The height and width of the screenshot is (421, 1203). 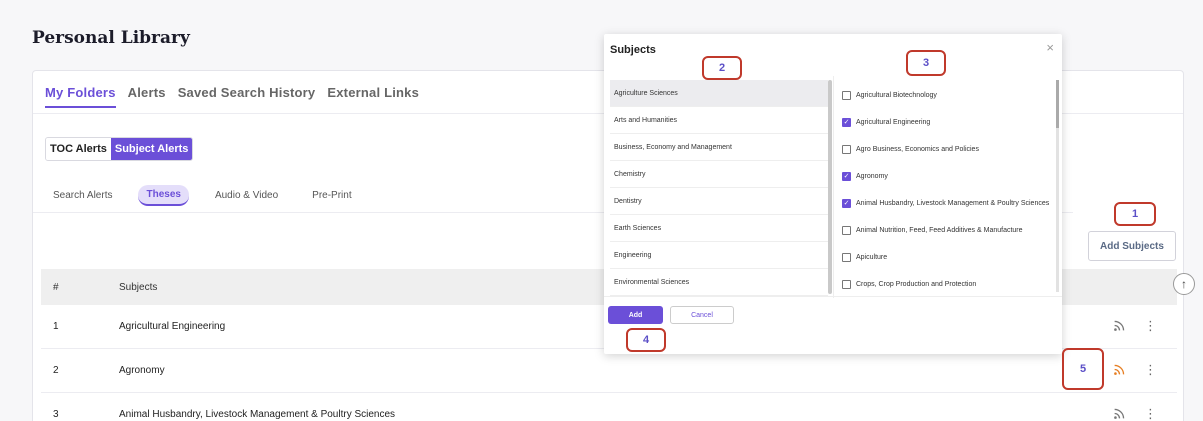 I want to click on callout-2: 2, so click(x=722, y=68).